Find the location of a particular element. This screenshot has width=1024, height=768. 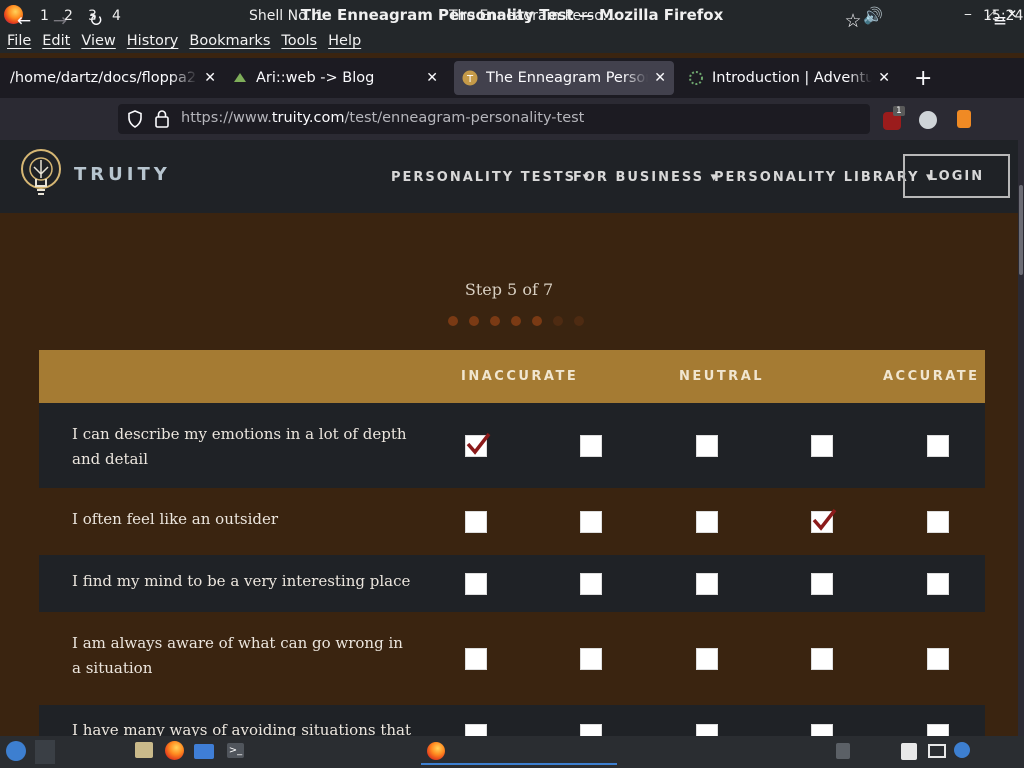

file-manager-icon is located at coordinates (144, 750).